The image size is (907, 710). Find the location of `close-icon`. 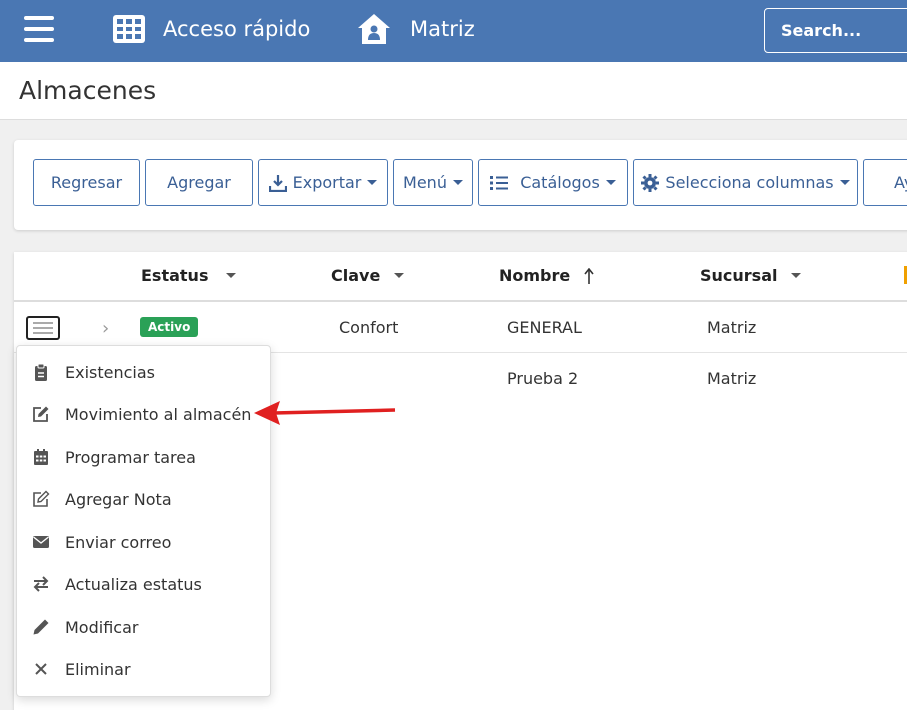

close-icon is located at coordinates (41, 669).